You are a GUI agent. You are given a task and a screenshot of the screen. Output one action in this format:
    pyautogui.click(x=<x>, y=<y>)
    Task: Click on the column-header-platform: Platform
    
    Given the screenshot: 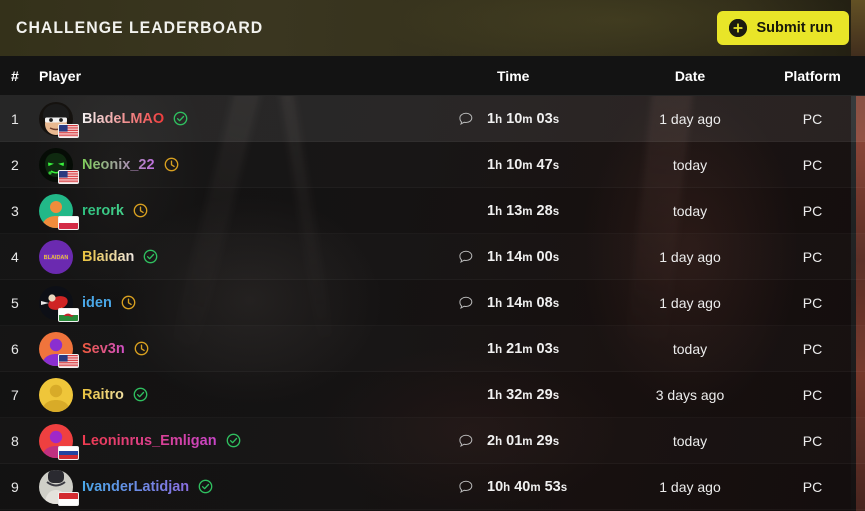 What is the action you would take?
    pyautogui.click(x=812, y=76)
    